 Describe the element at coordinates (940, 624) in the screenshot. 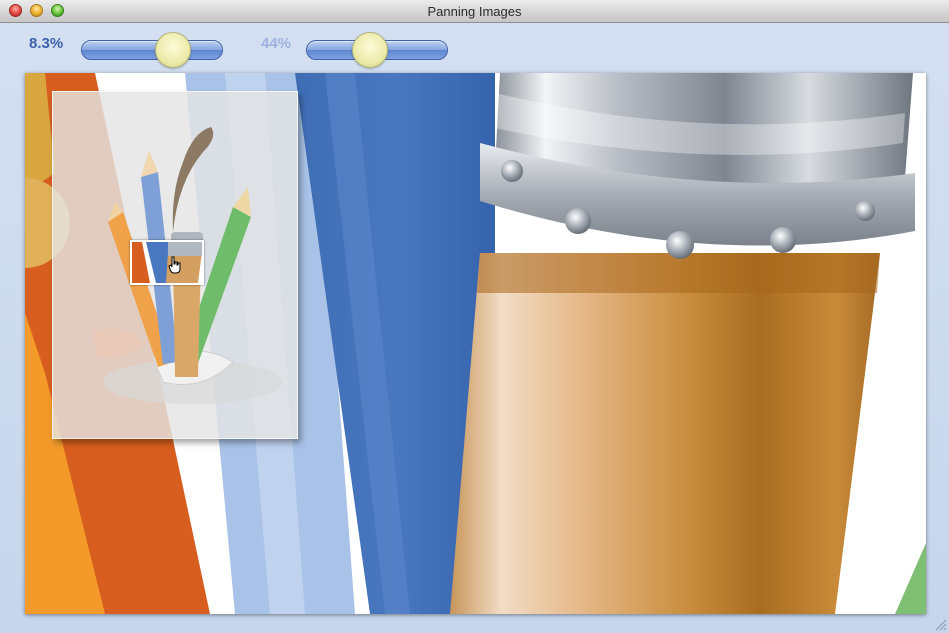

I see `resize-grip-icon` at that location.